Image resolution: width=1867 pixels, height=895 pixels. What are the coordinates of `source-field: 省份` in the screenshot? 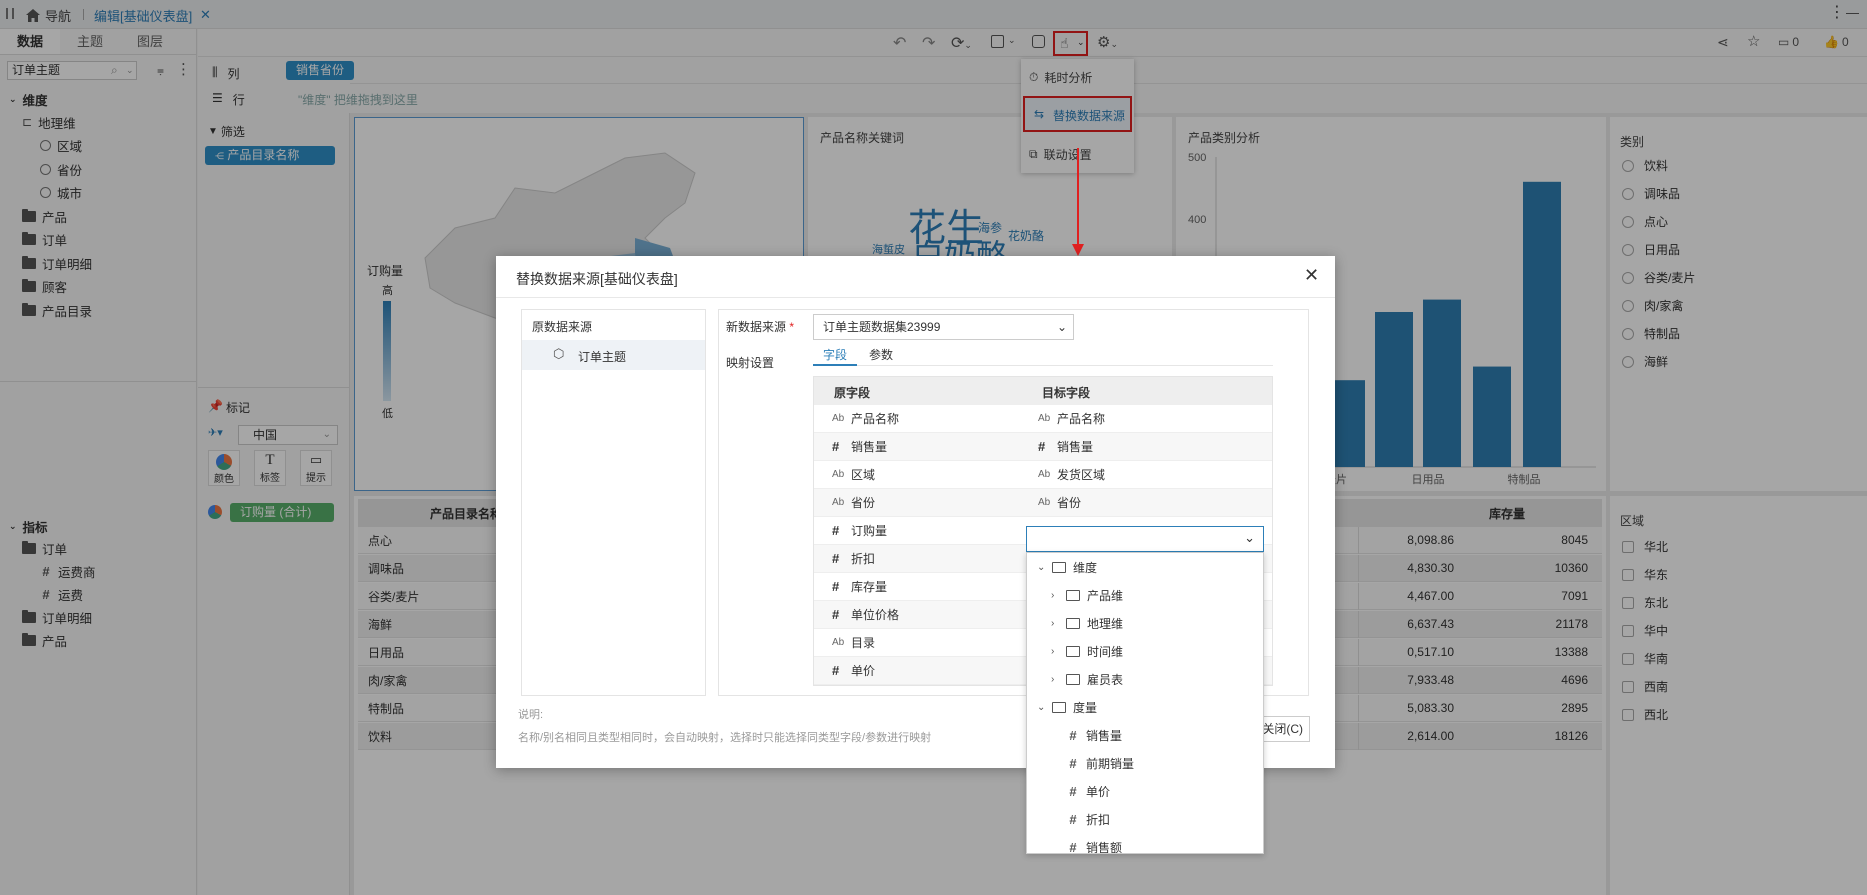 It's located at (863, 503).